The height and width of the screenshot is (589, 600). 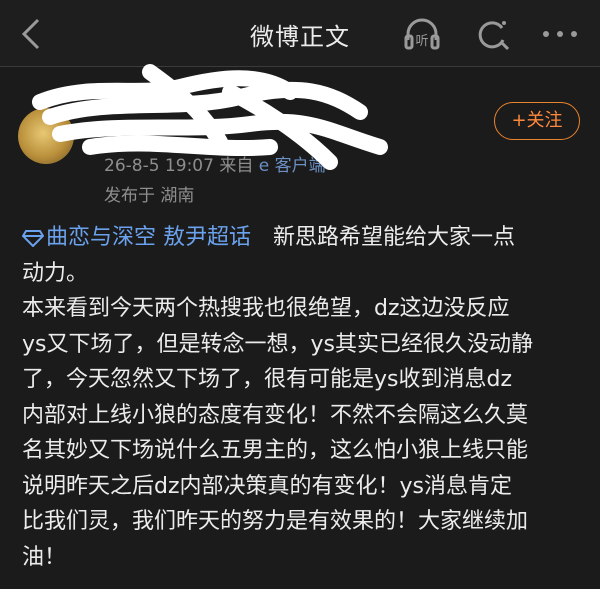 I want to click on topic-link: 曲恋与深空 敖尹超话, so click(x=136, y=237).